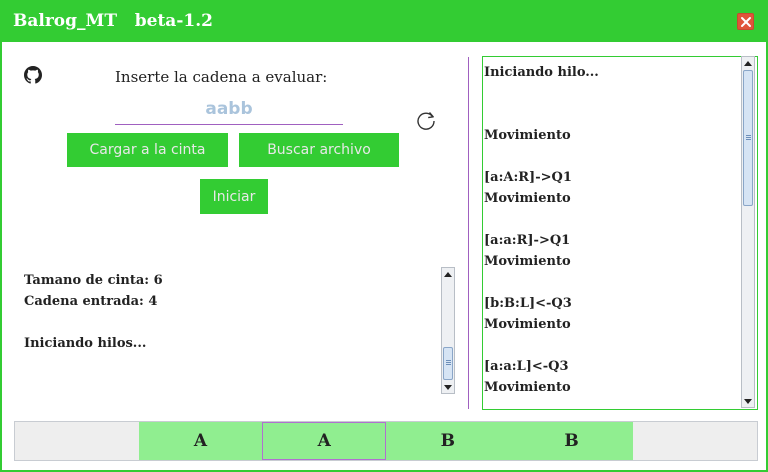  Describe the element at coordinates (448, 330) in the screenshot. I see `status-log-scrollbar` at that location.